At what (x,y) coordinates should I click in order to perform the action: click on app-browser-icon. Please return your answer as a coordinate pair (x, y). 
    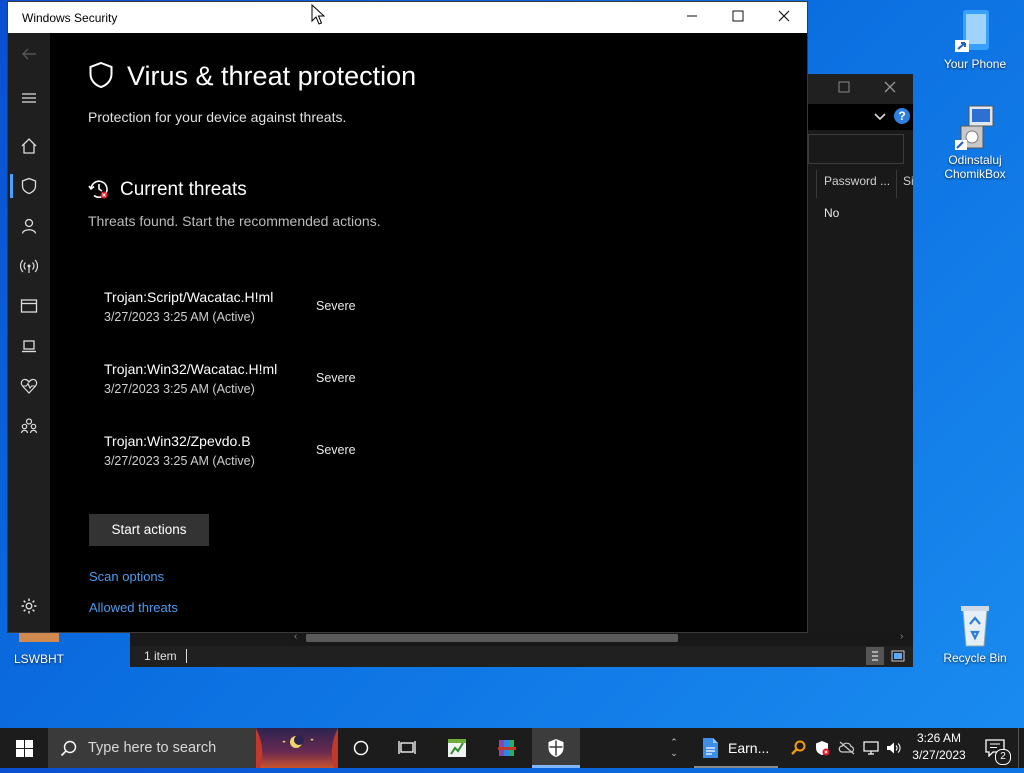
    Looking at the image, I should click on (29, 306).